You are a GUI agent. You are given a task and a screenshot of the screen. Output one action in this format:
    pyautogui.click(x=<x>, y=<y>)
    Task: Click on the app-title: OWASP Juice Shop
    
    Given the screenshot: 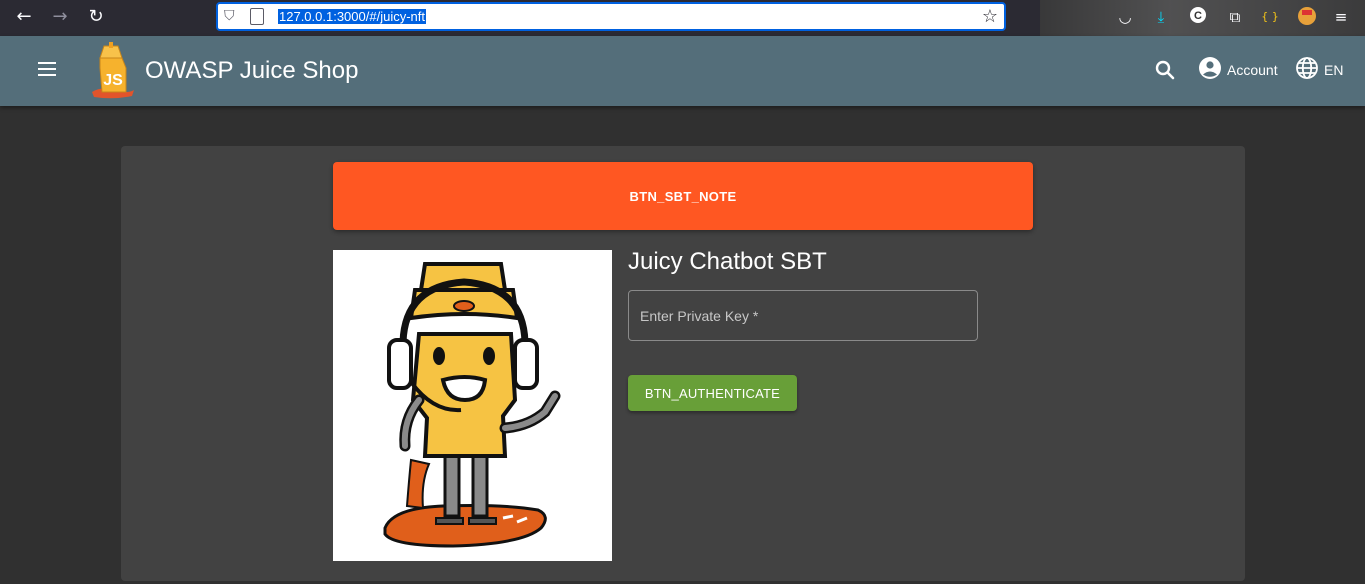 What is the action you would take?
    pyautogui.click(x=251, y=71)
    